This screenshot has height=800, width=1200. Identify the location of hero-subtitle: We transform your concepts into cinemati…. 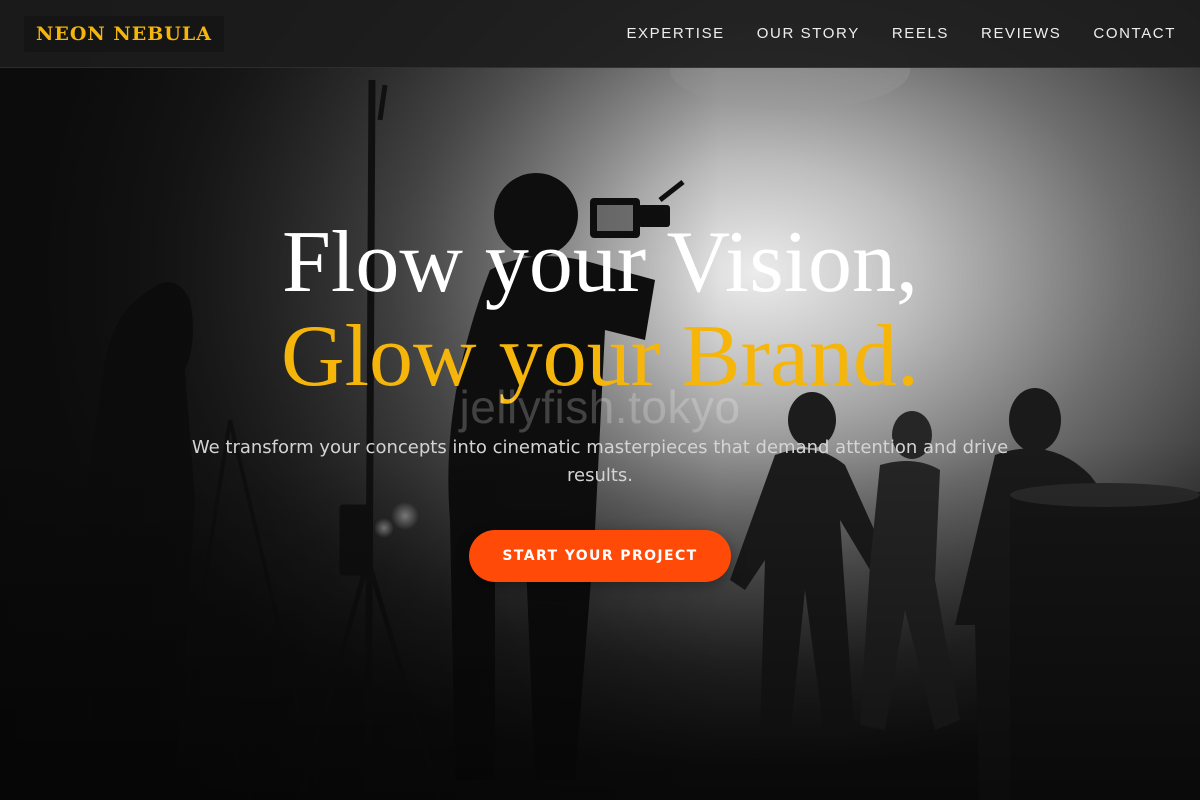
(600, 461).